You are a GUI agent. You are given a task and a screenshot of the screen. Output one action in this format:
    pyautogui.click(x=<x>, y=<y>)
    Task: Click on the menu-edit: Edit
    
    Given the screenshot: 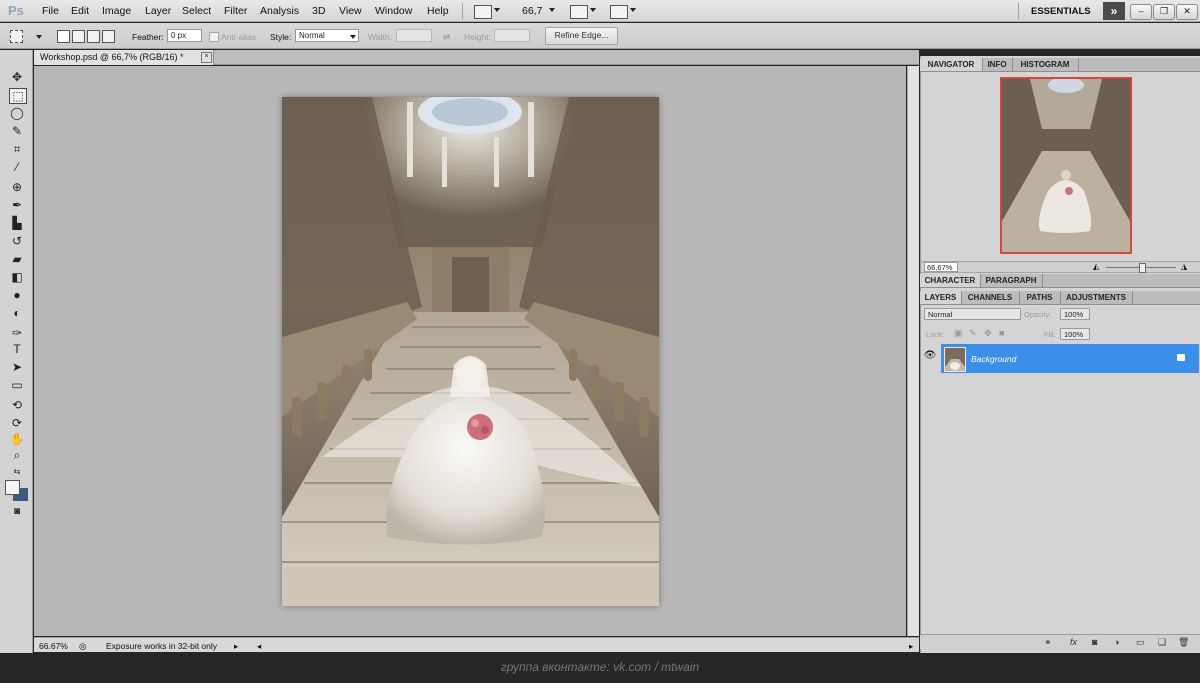 What is the action you would take?
    pyautogui.click(x=80, y=11)
    